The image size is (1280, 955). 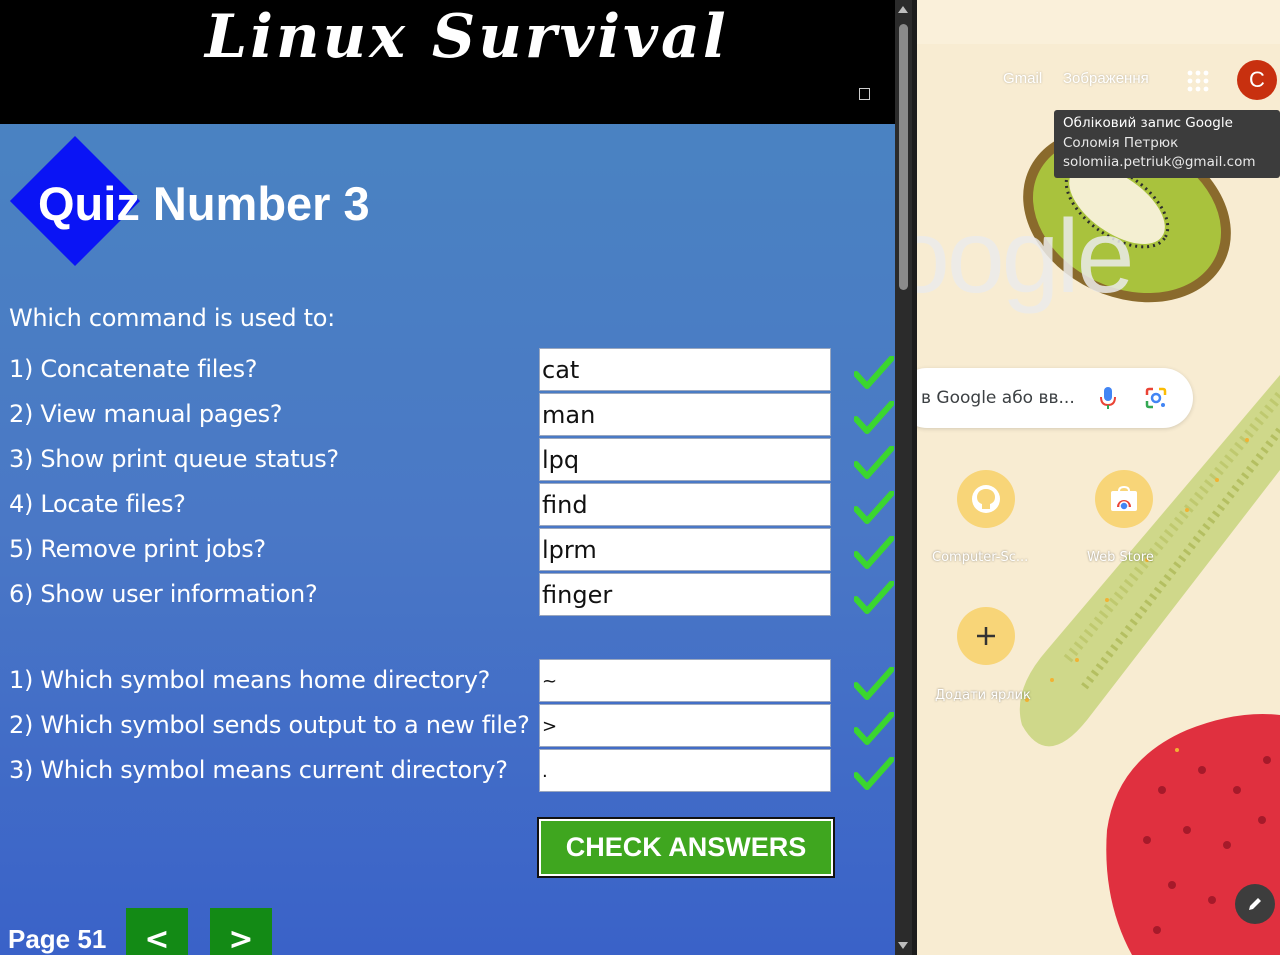 I want to click on add-shortcut-button, so click(x=986, y=636).